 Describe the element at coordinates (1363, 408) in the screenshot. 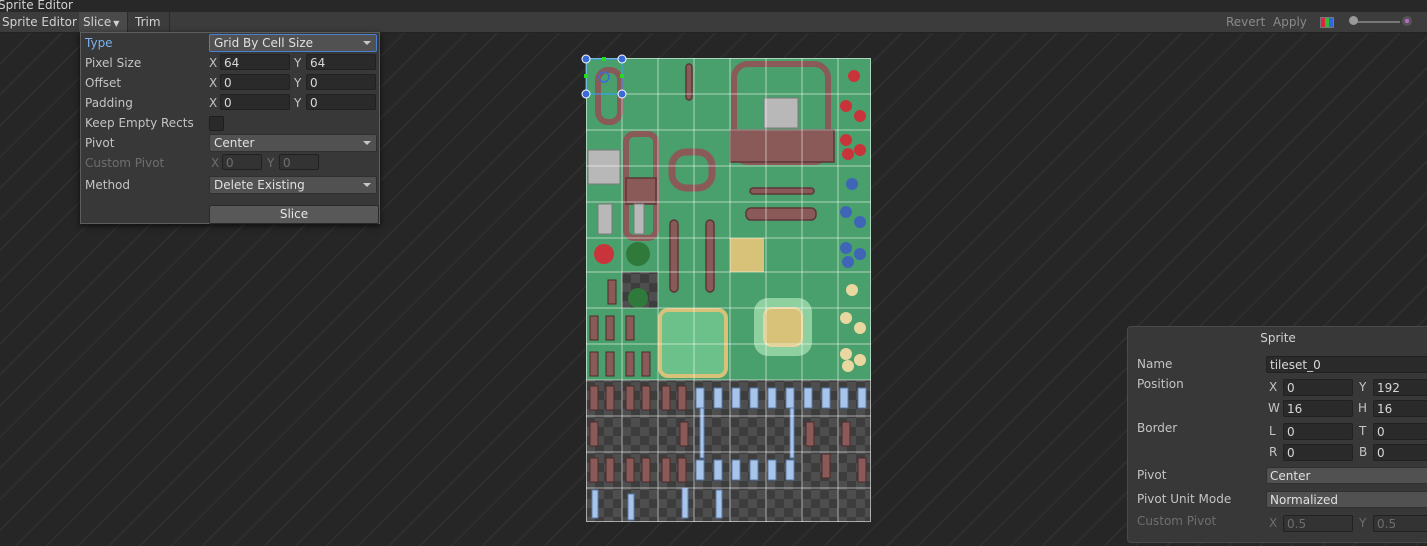

I see `position-h-label: H` at that location.